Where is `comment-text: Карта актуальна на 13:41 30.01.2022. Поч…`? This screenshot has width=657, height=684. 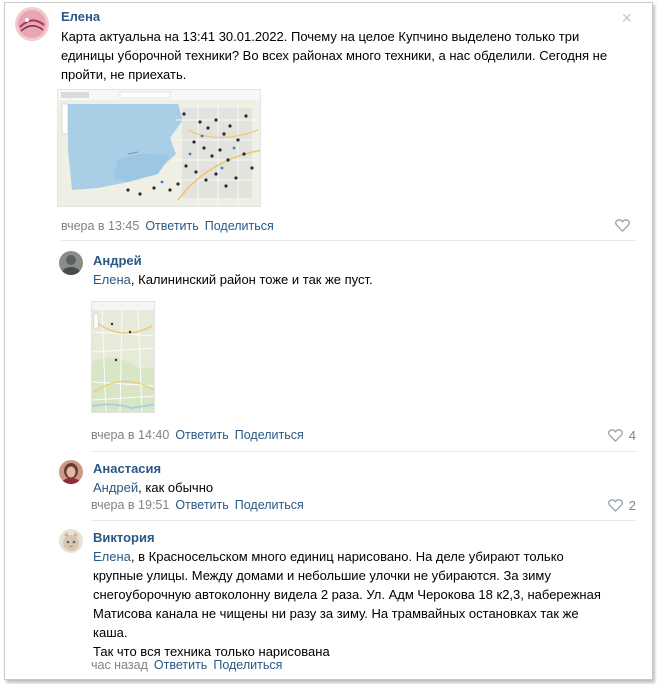 comment-text: Карта актуальна на 13:41 30.01.2022. Поч… is located at coordinates (334, 55).